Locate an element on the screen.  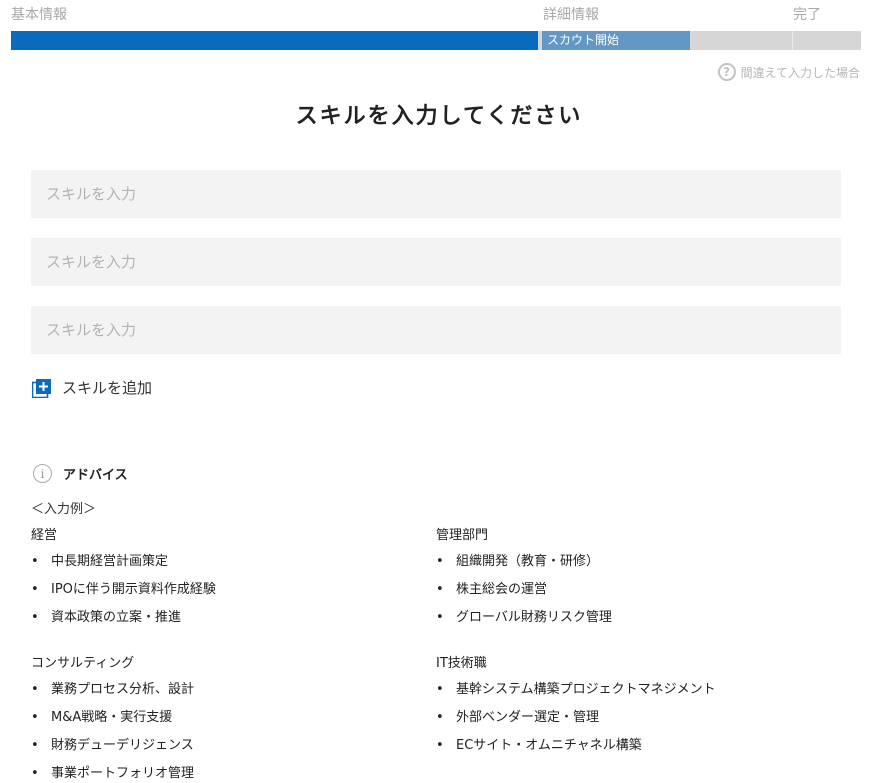
progress-divider is located at coordinates (792, 40).